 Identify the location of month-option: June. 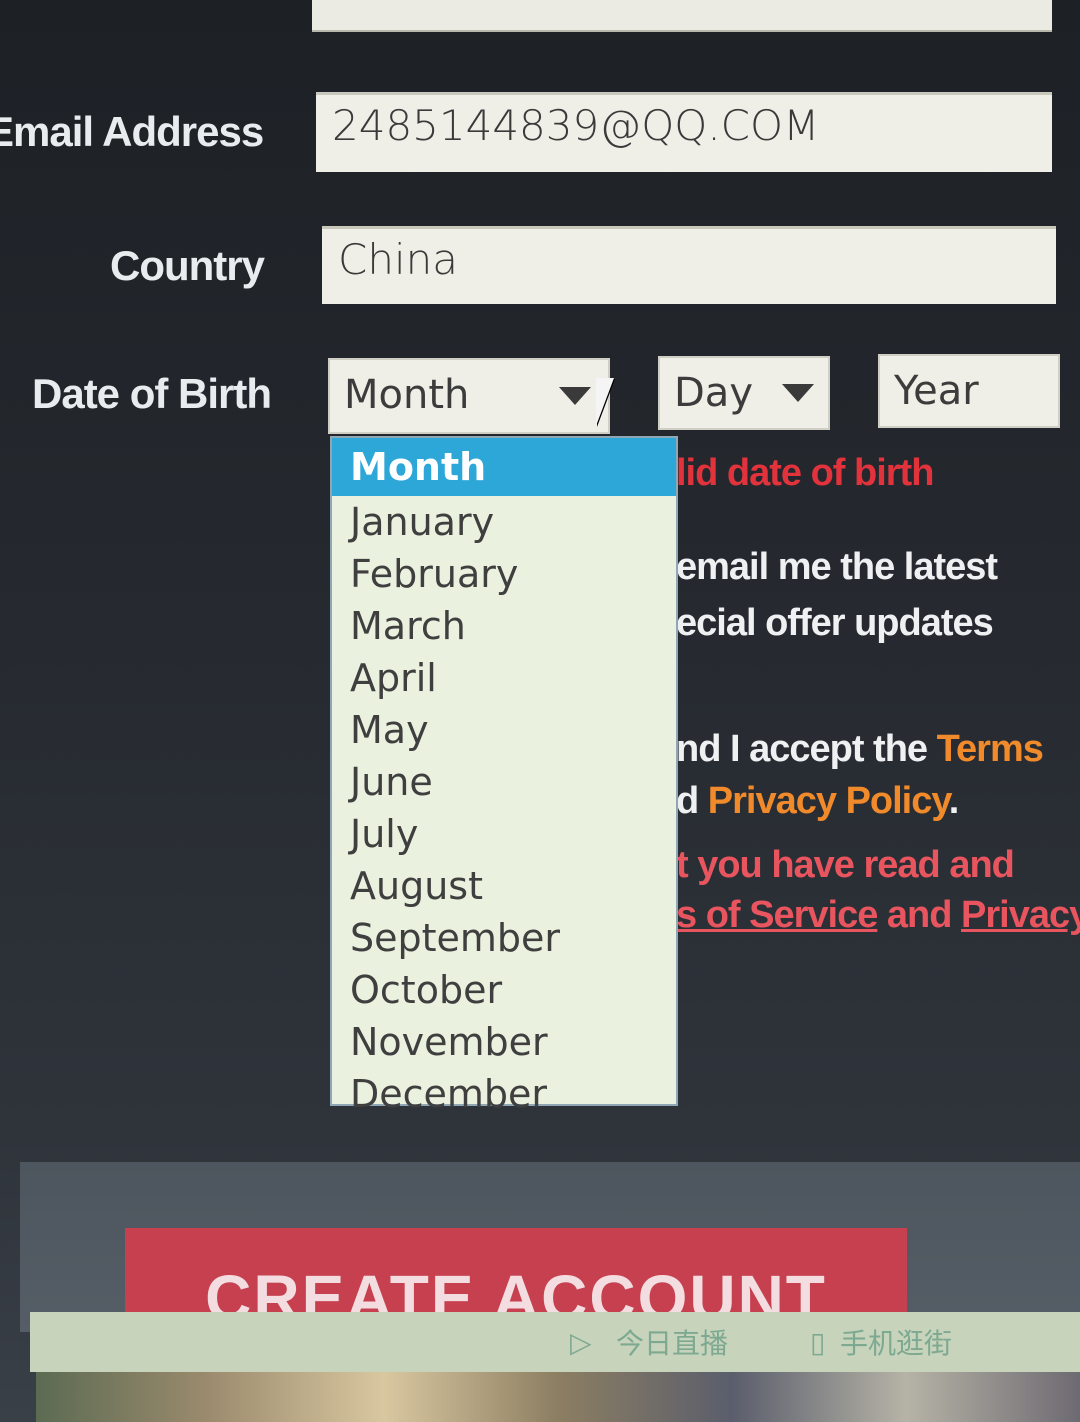
(504, 782).